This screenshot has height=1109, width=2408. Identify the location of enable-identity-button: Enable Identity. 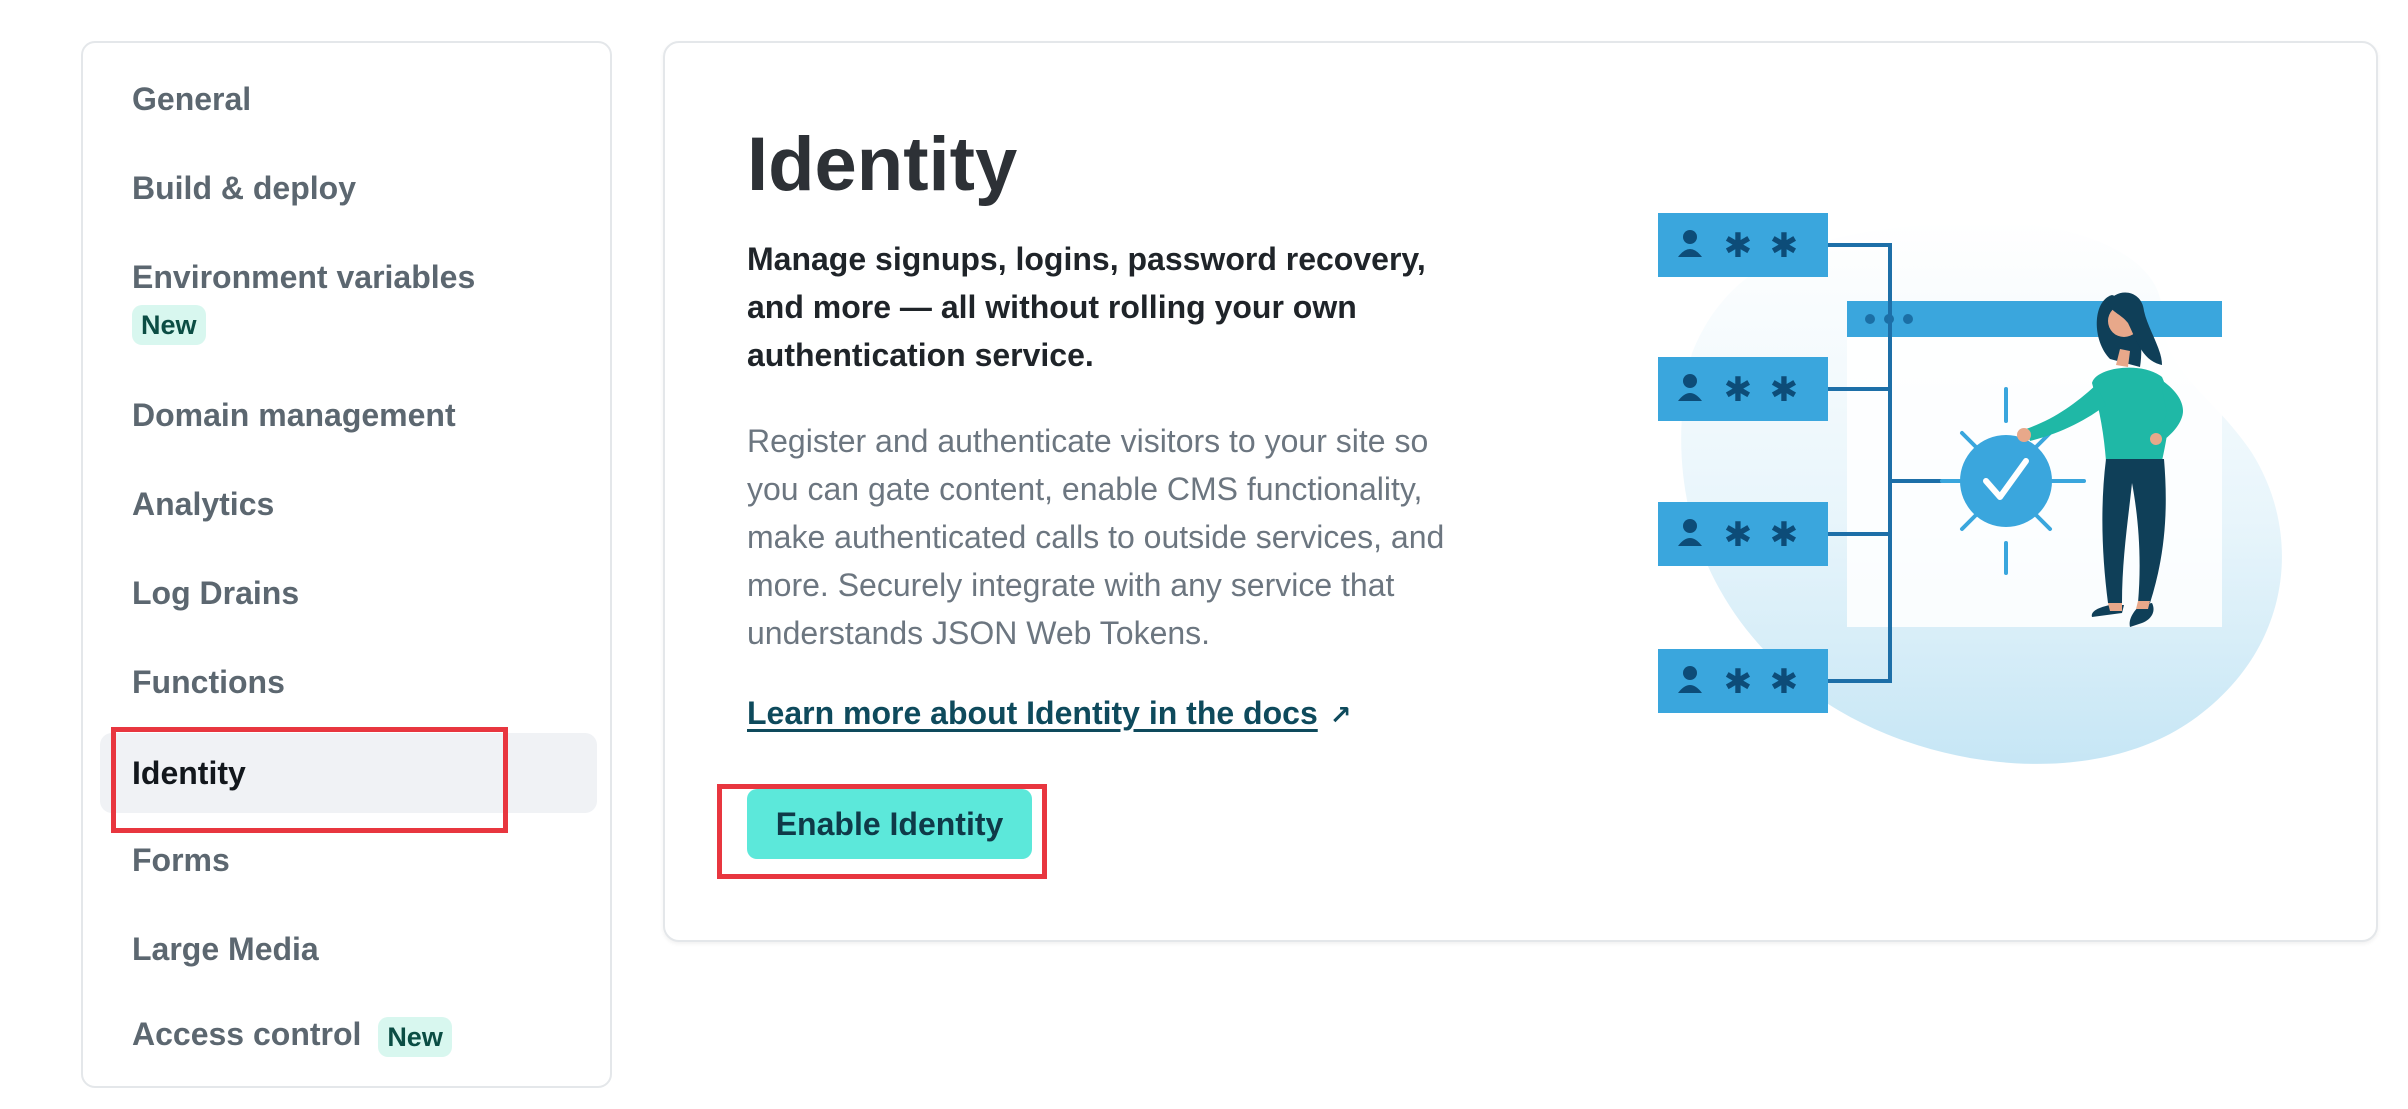
(889, 824).